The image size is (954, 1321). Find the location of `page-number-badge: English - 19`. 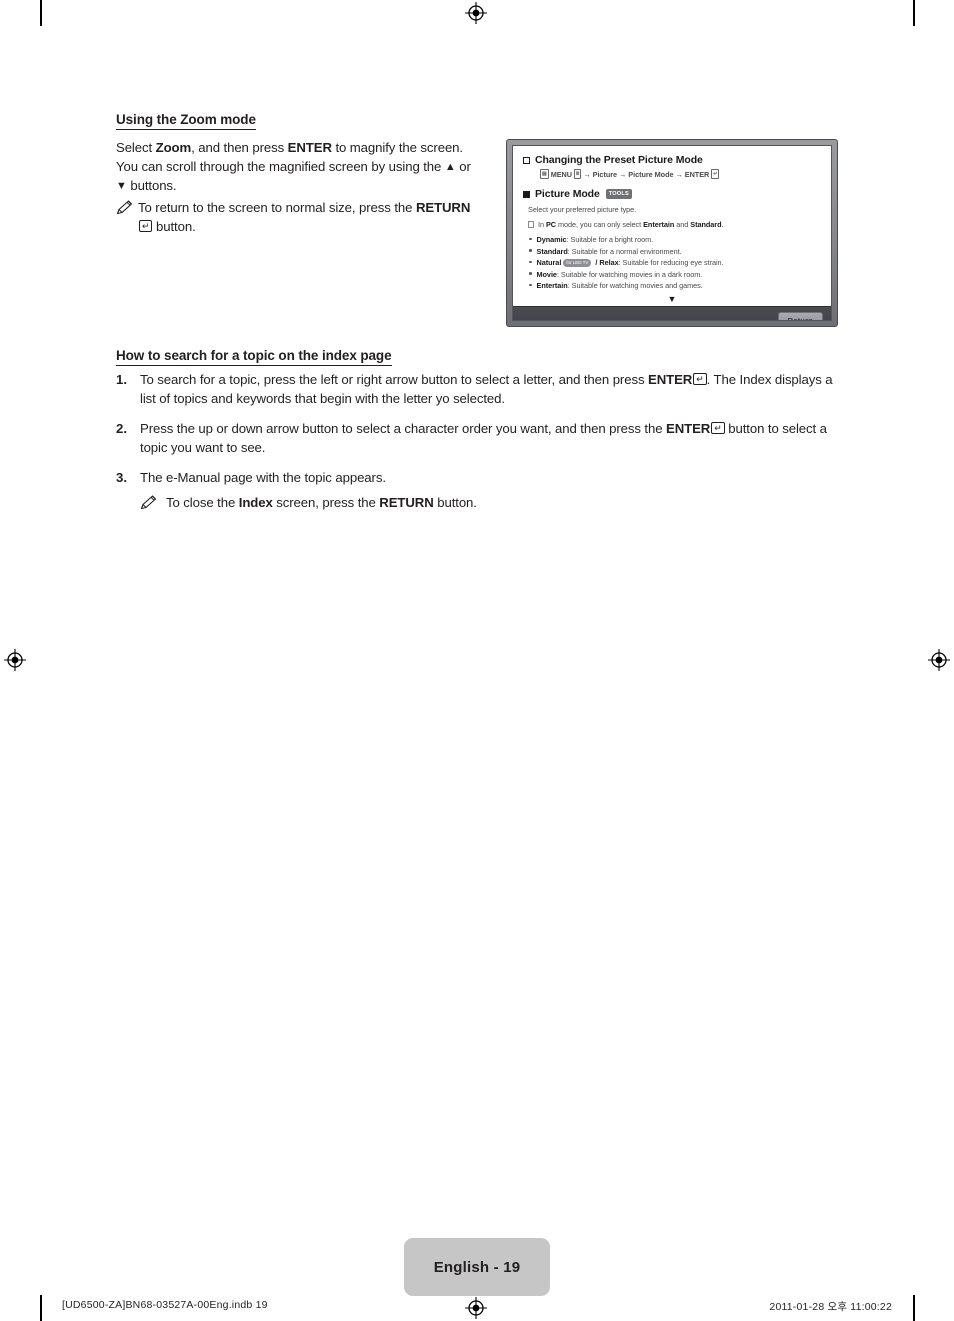

page-number-badge: English - 19 is located at coordinates (477, 1267).